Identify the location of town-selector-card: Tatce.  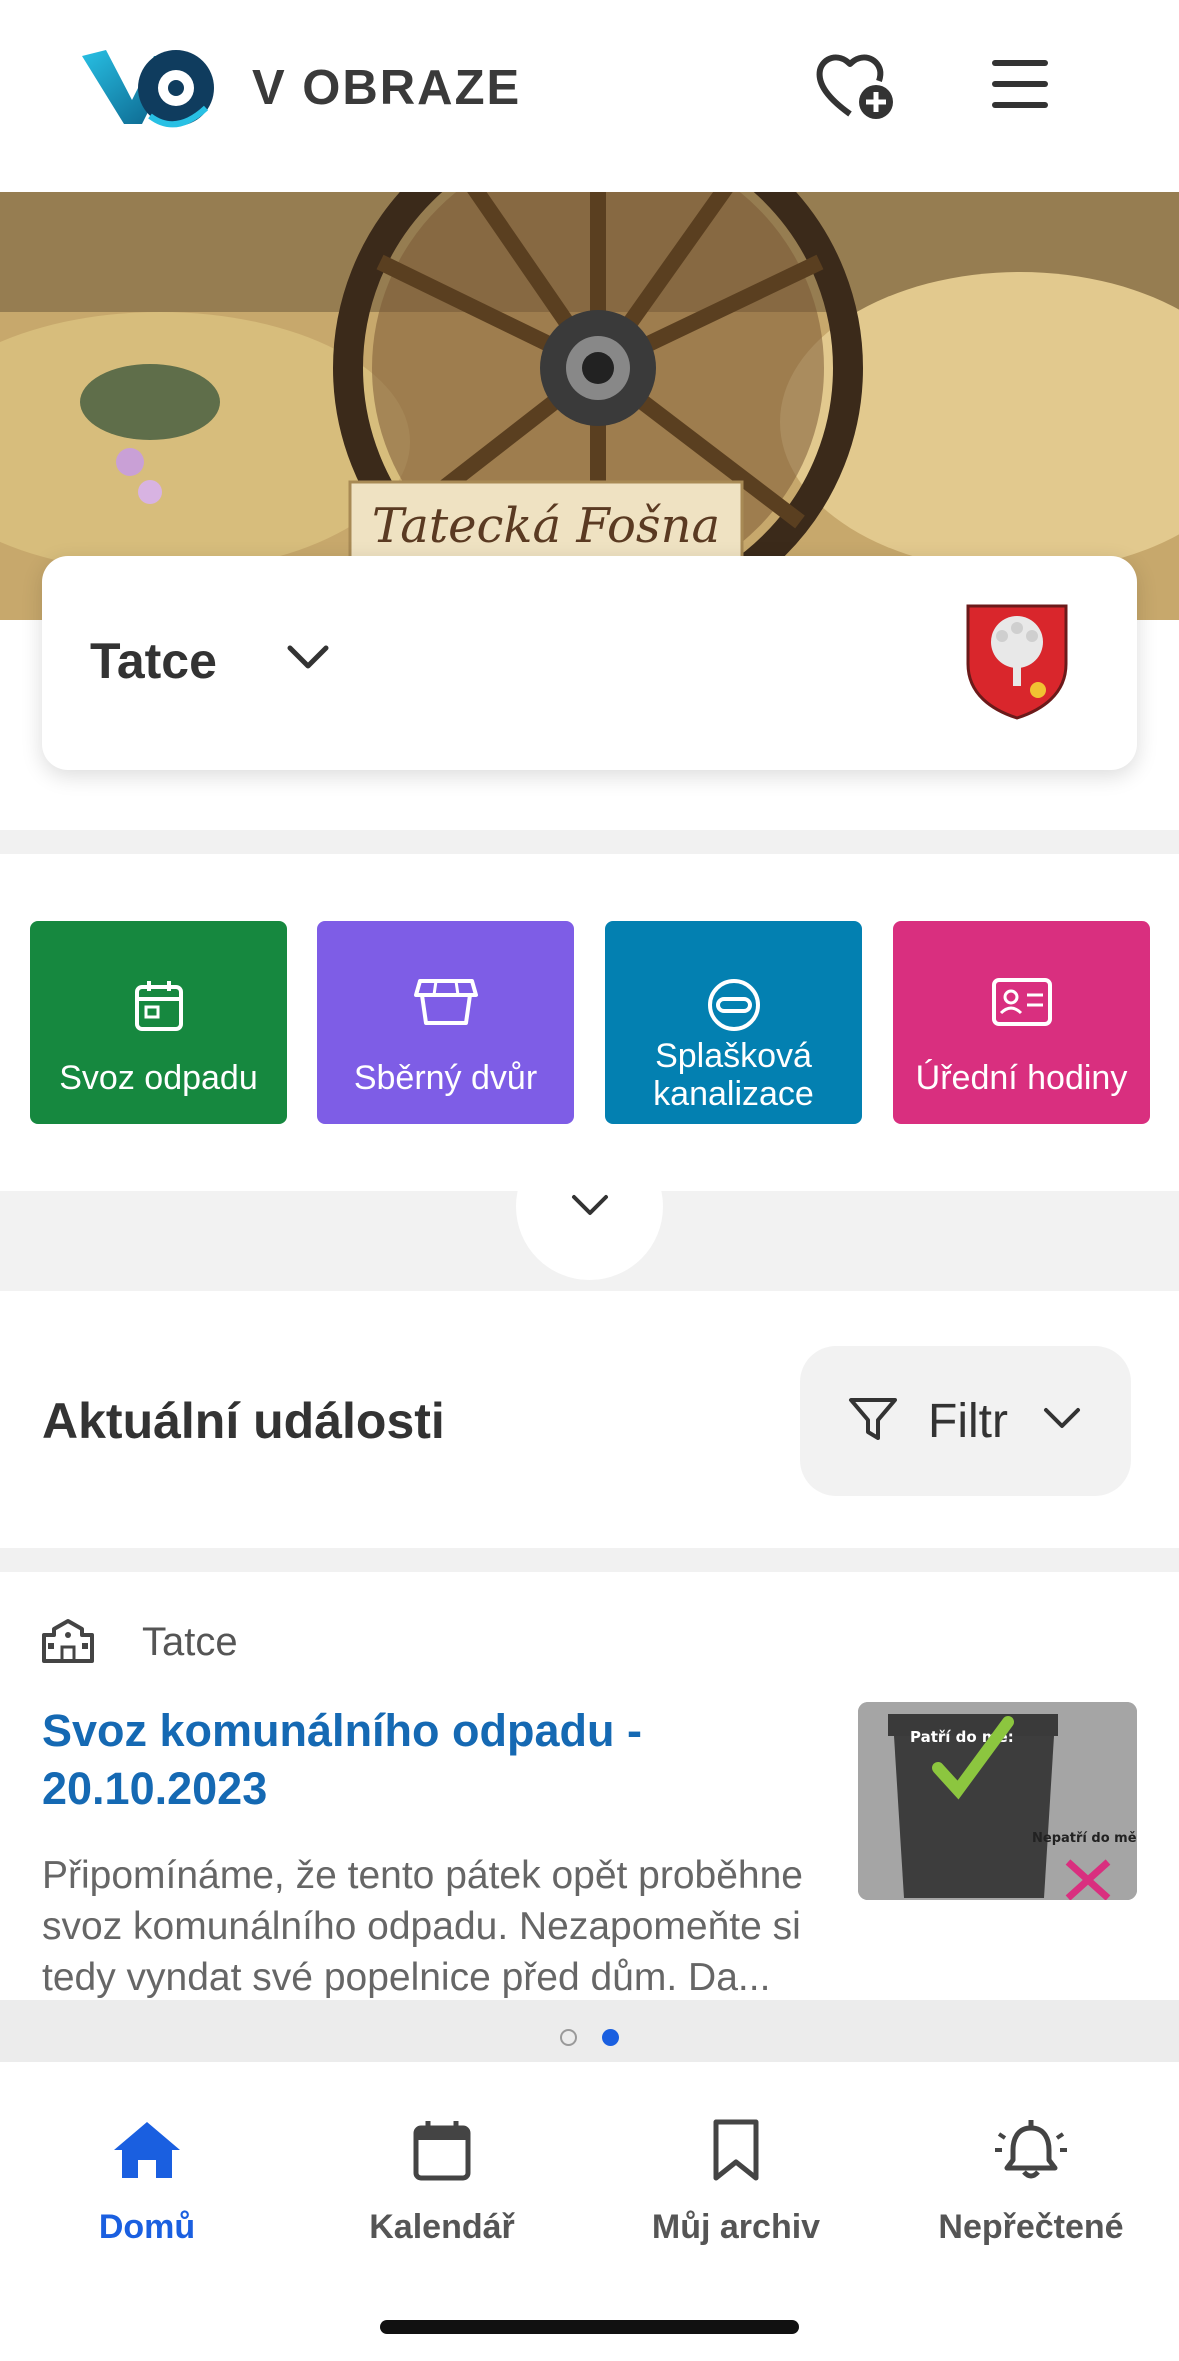
(589, 663).